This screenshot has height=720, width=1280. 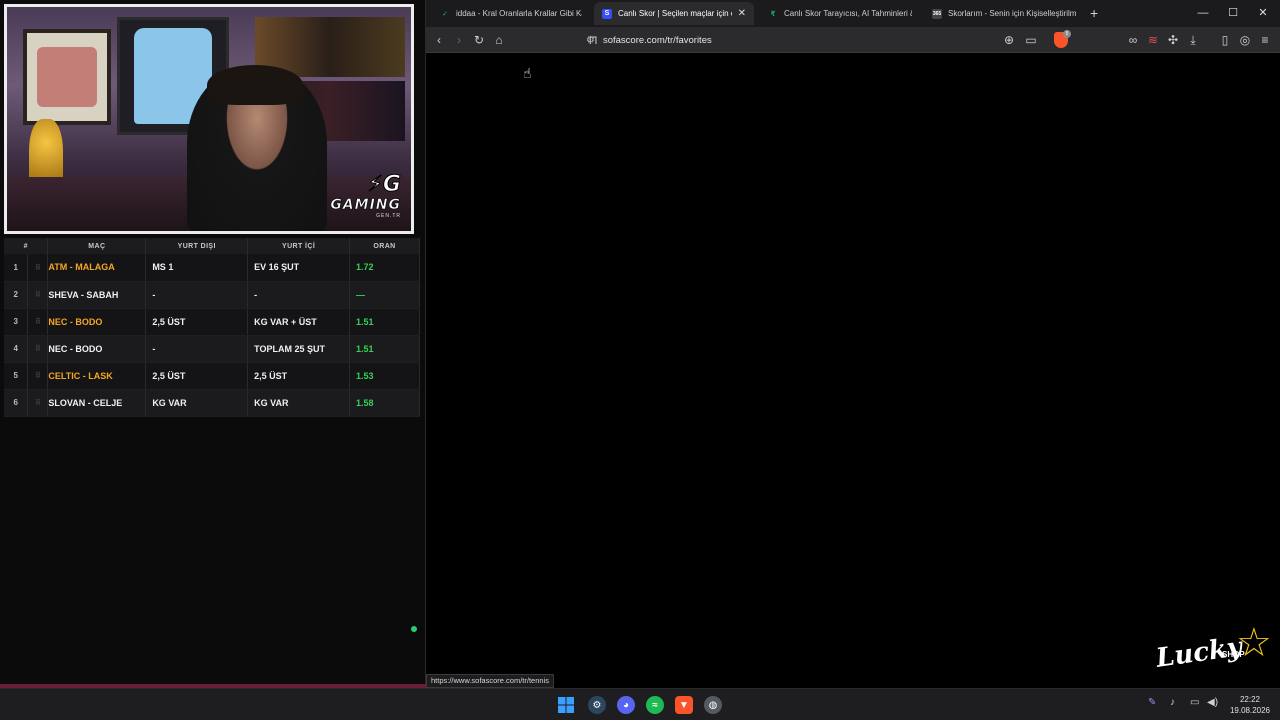 I want to click on bets-table-header: # MAÇ YURT DIŞI YURT İÇİ ORAN, so click(x=212, y=246).